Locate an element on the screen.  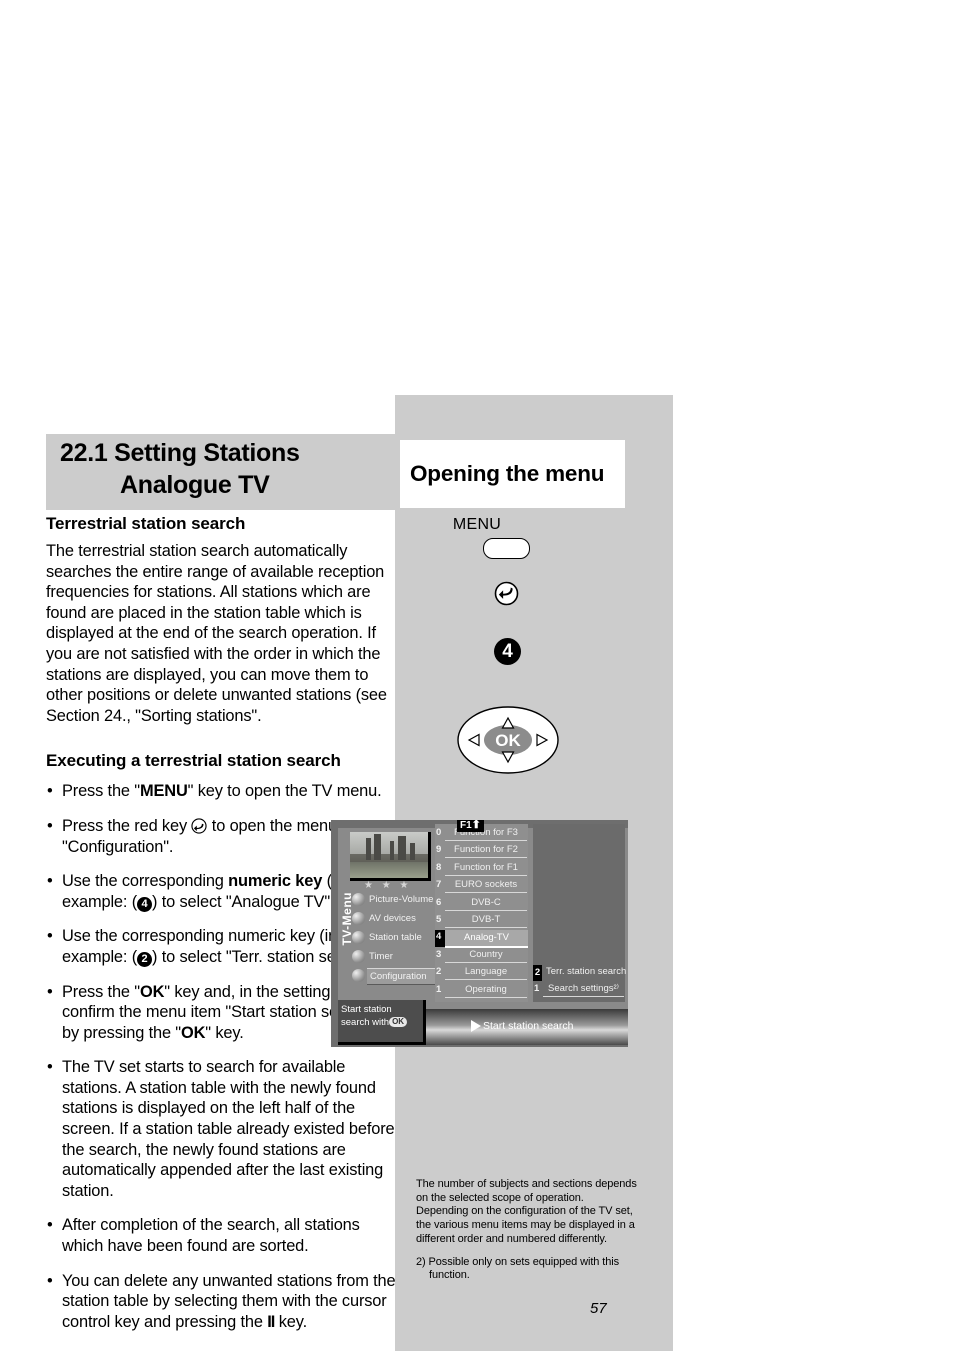
chapter-heading-text: Opening the menu is located at coordinates (507, 473).